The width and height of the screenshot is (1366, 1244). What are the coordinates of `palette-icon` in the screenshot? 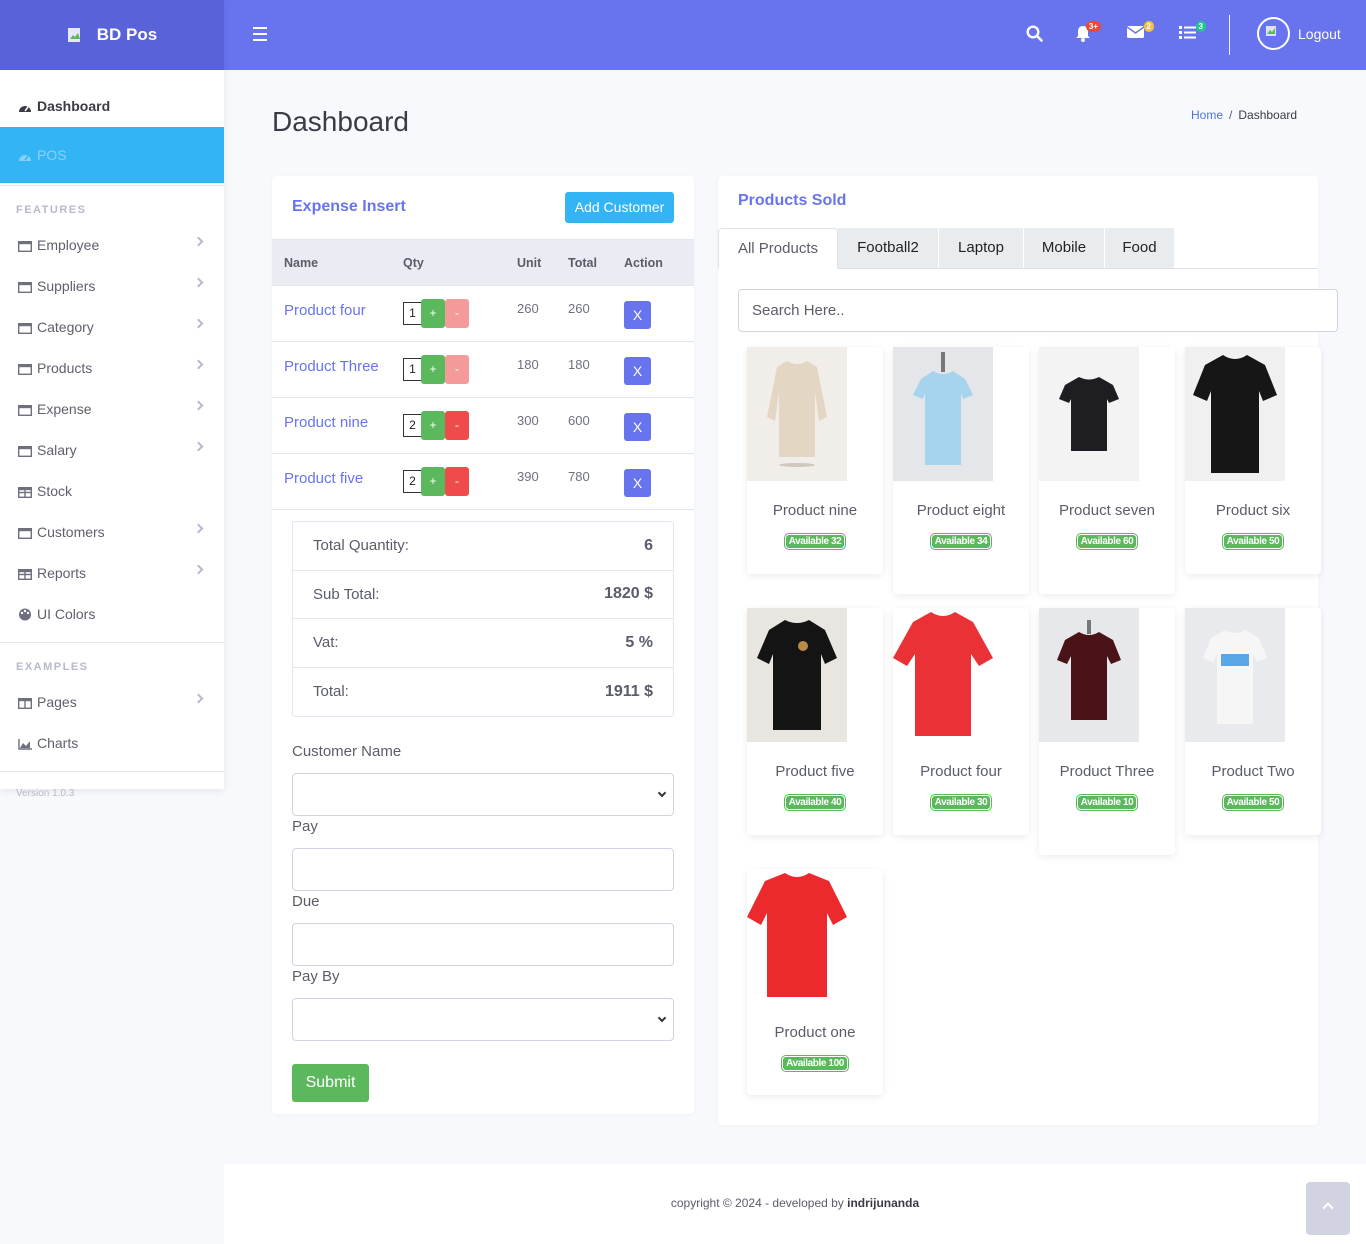 It's located at (25, 614).